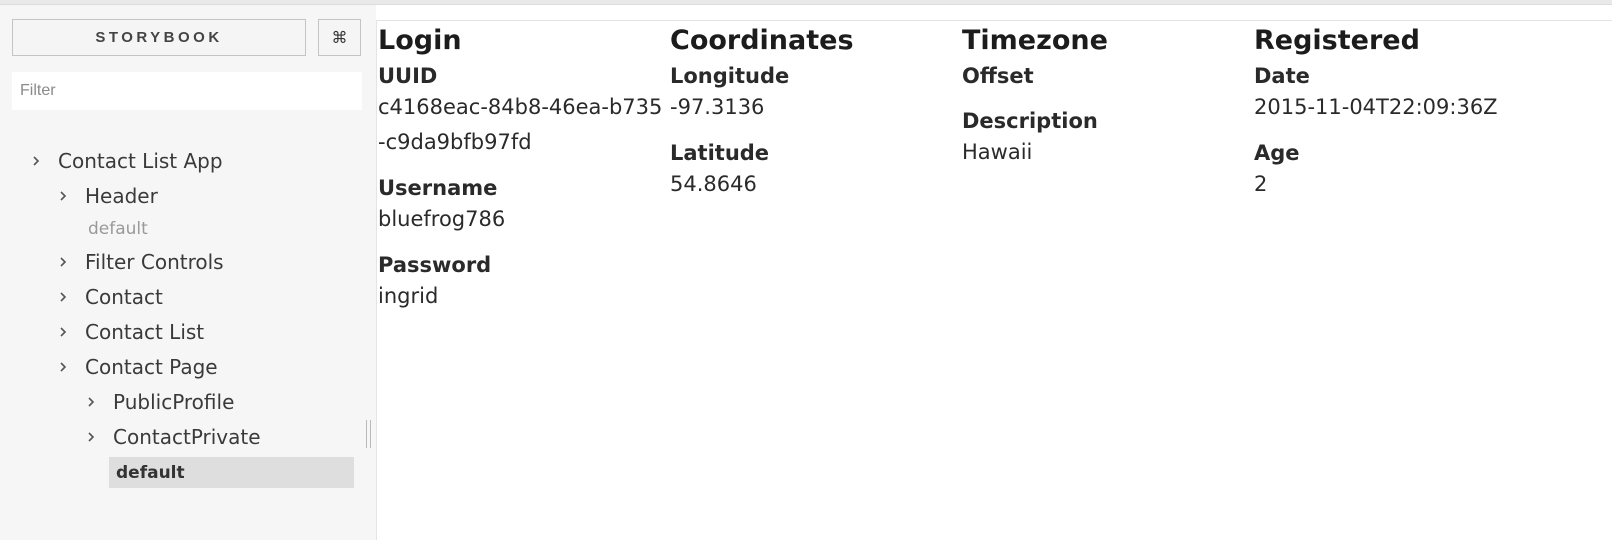 Image resolution: width=1612 pixels, height=540 pixels. I want to click on story-header-default: default, so click(118, 229).